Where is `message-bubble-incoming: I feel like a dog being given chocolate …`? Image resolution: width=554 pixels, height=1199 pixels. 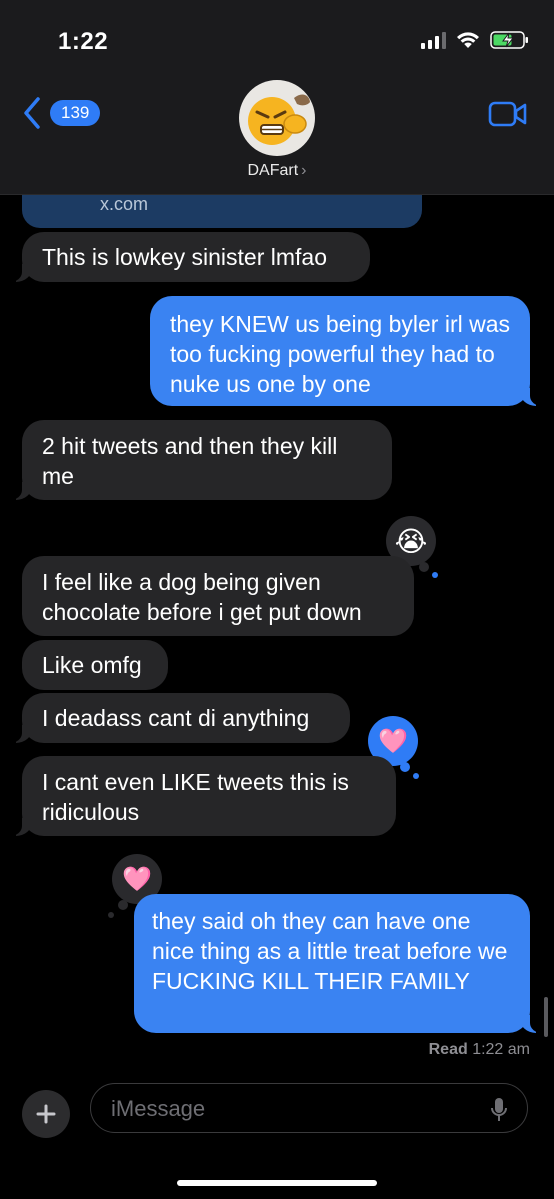
message-bubble-incoming: I feel like a dog being given chocolate … is located at coordinates (218, 596).